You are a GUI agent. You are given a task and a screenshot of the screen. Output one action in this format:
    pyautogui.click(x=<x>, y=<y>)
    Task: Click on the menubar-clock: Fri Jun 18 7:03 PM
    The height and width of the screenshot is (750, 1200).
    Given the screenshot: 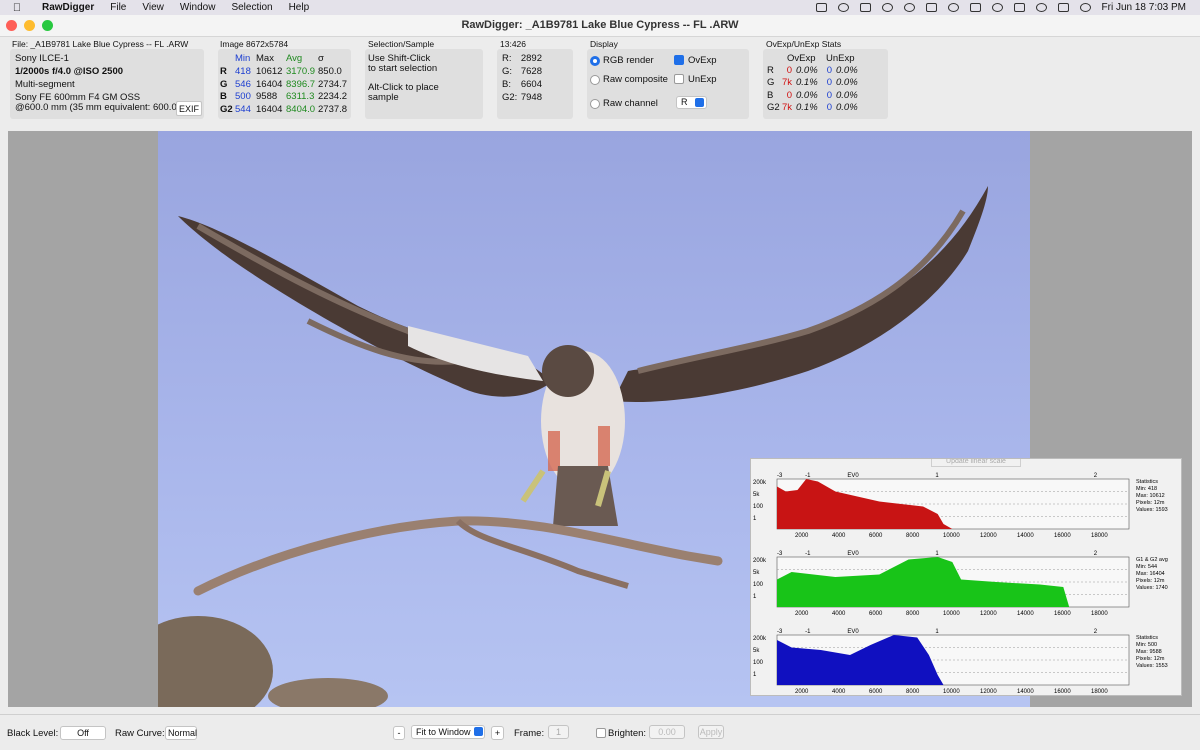 What is the action you would take?
    pyautogui.click(x=1144, y=7)
    